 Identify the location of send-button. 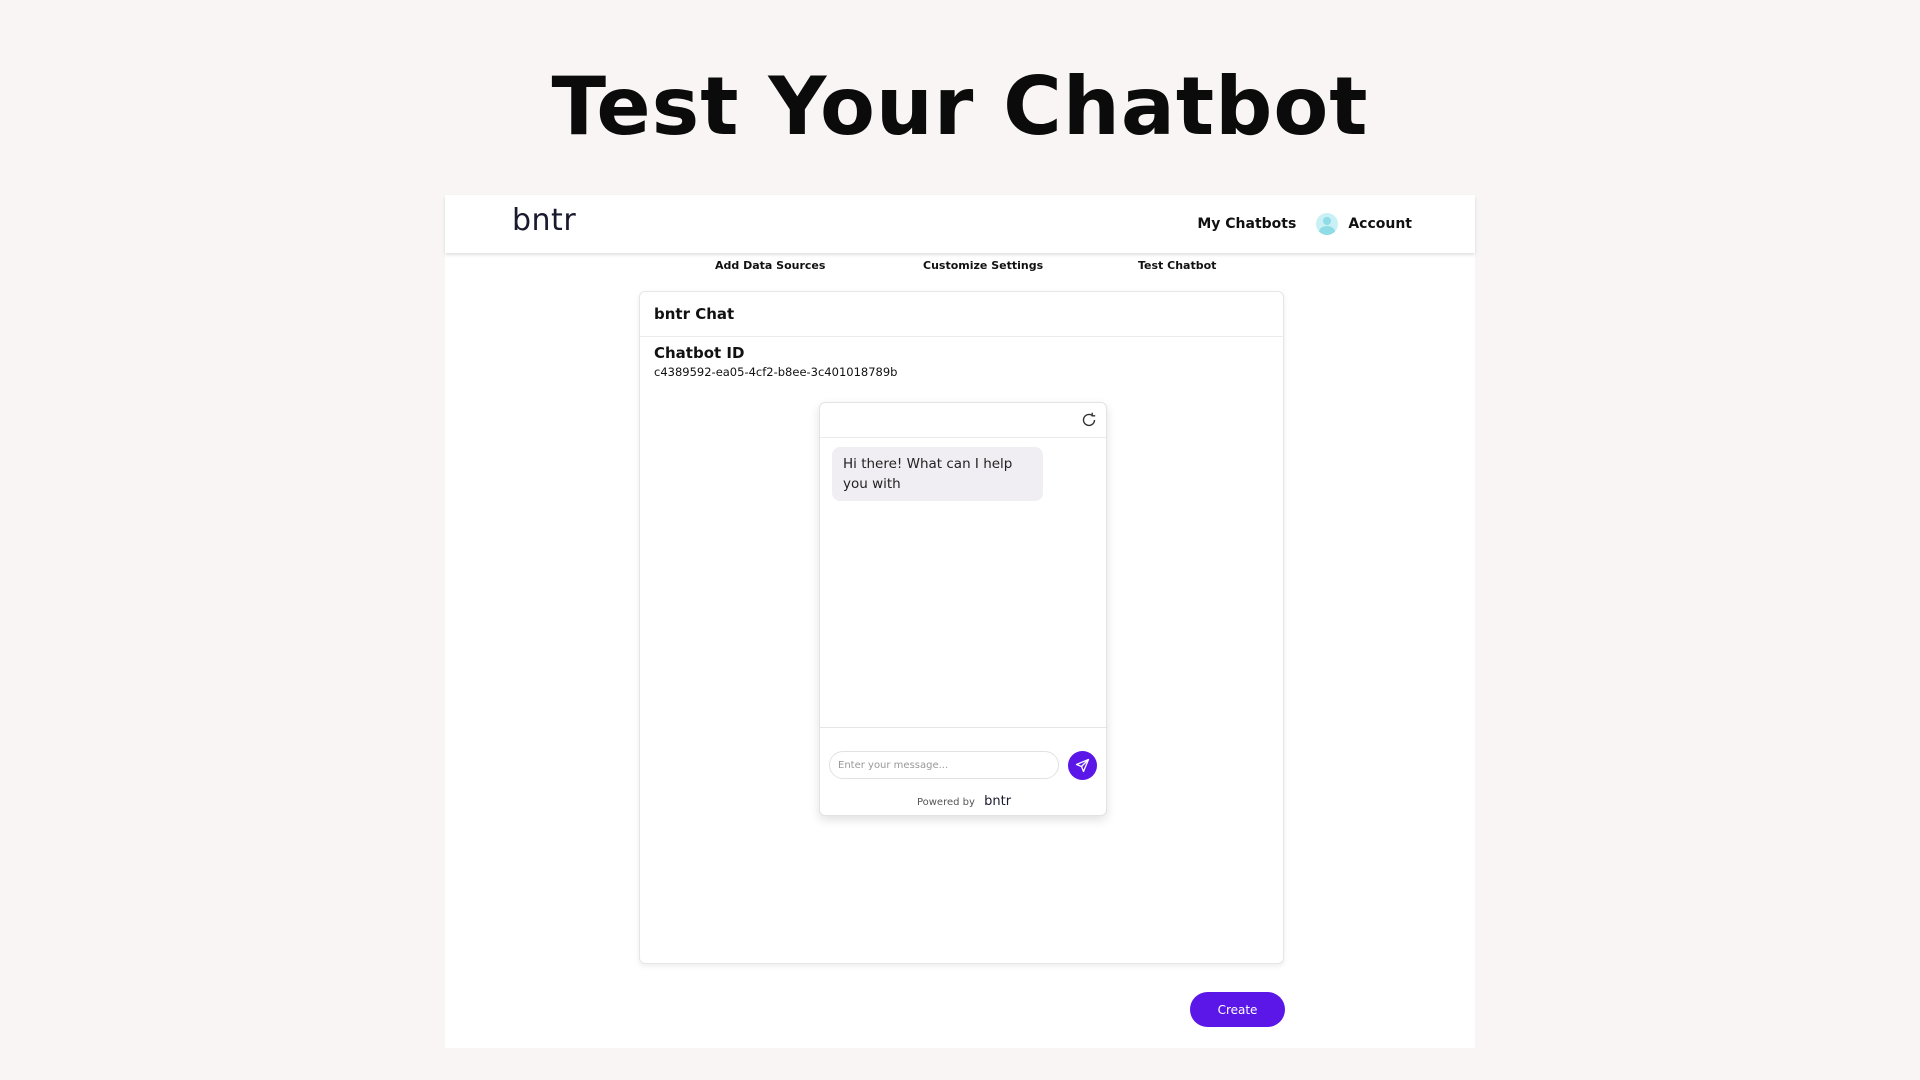
(1082, 765).